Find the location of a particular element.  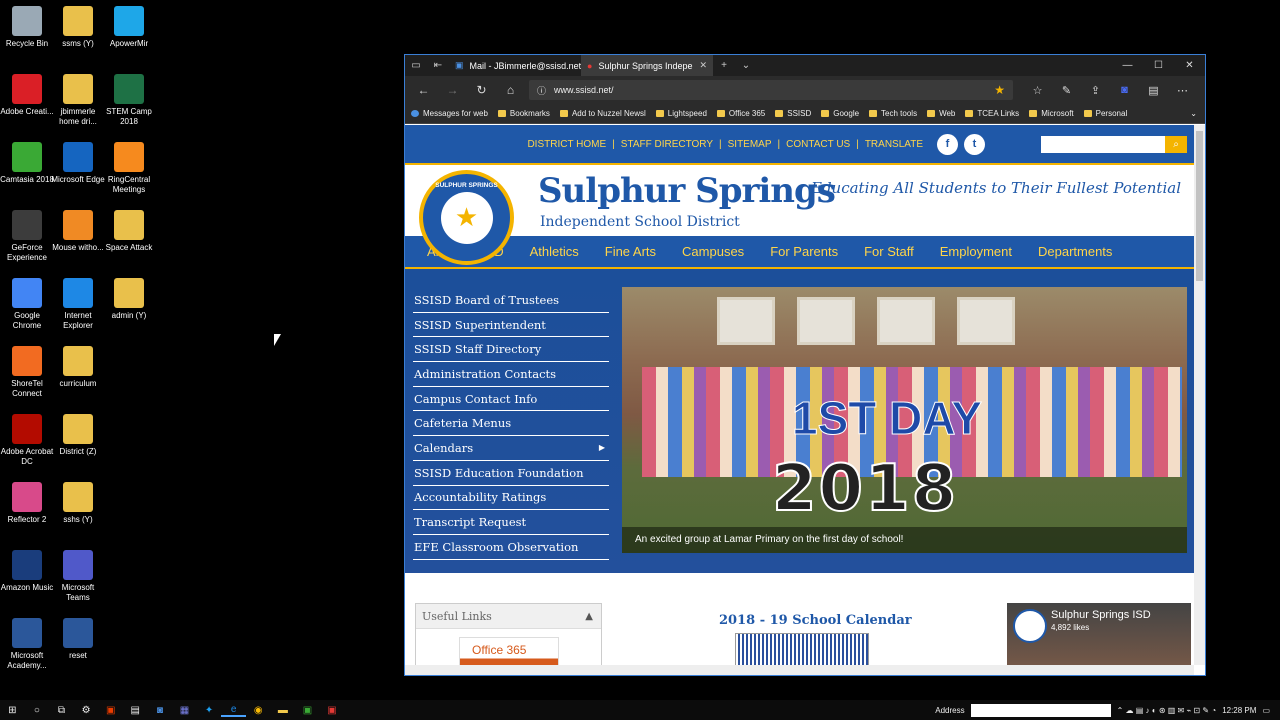

desktop-icon: Adobe Acrobat DC is located at coordinates (27, 440).